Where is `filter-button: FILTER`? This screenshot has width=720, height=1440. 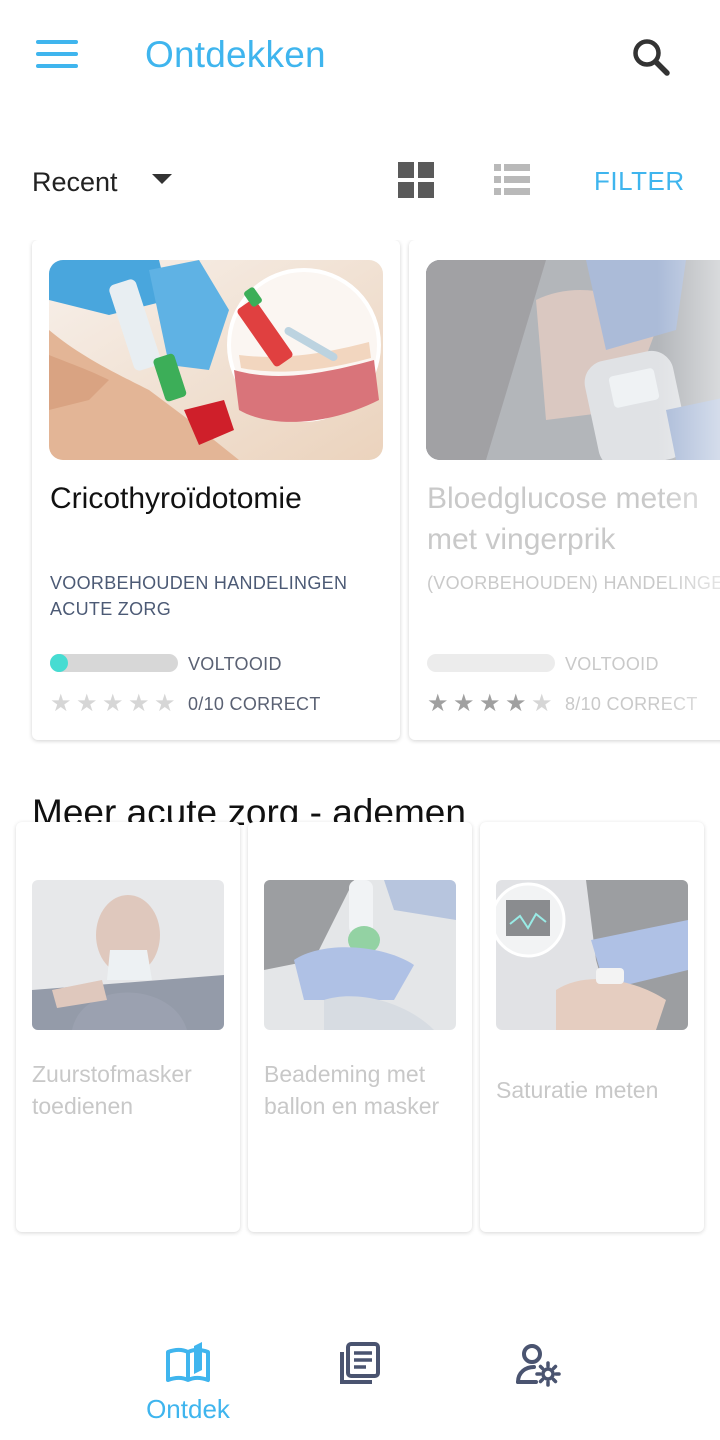
filter-button: FILTER is located at coordinates (639, 181).